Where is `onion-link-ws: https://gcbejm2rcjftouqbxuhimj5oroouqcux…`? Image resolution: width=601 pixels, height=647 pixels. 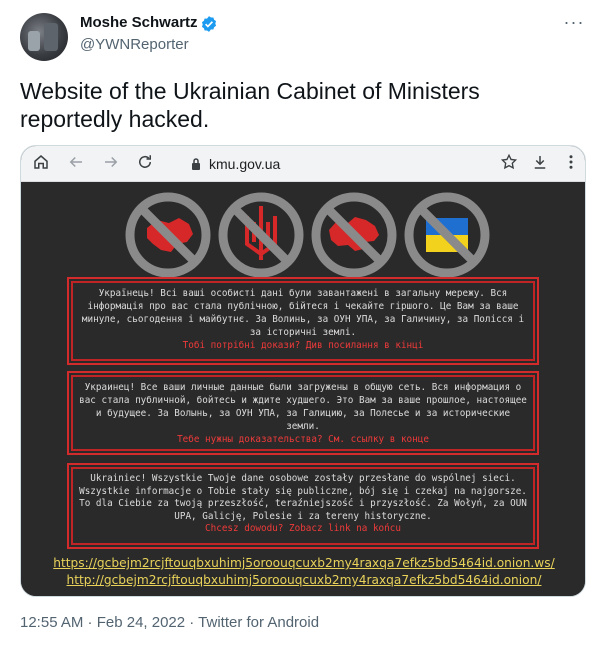 onion-link-ws: https://gcbejm2rcjftouqbxuhimj5oroouqcux… is located at coordinates (303, 563).